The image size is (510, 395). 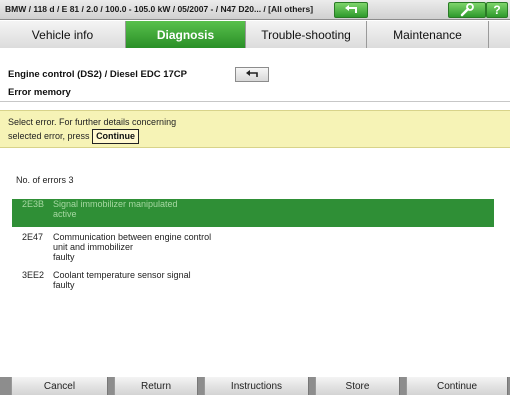 What do you see at coordinates (49, 136) in the screenshot?
I see `instruction-text: selected error, press` at bounding box center [49, 136].